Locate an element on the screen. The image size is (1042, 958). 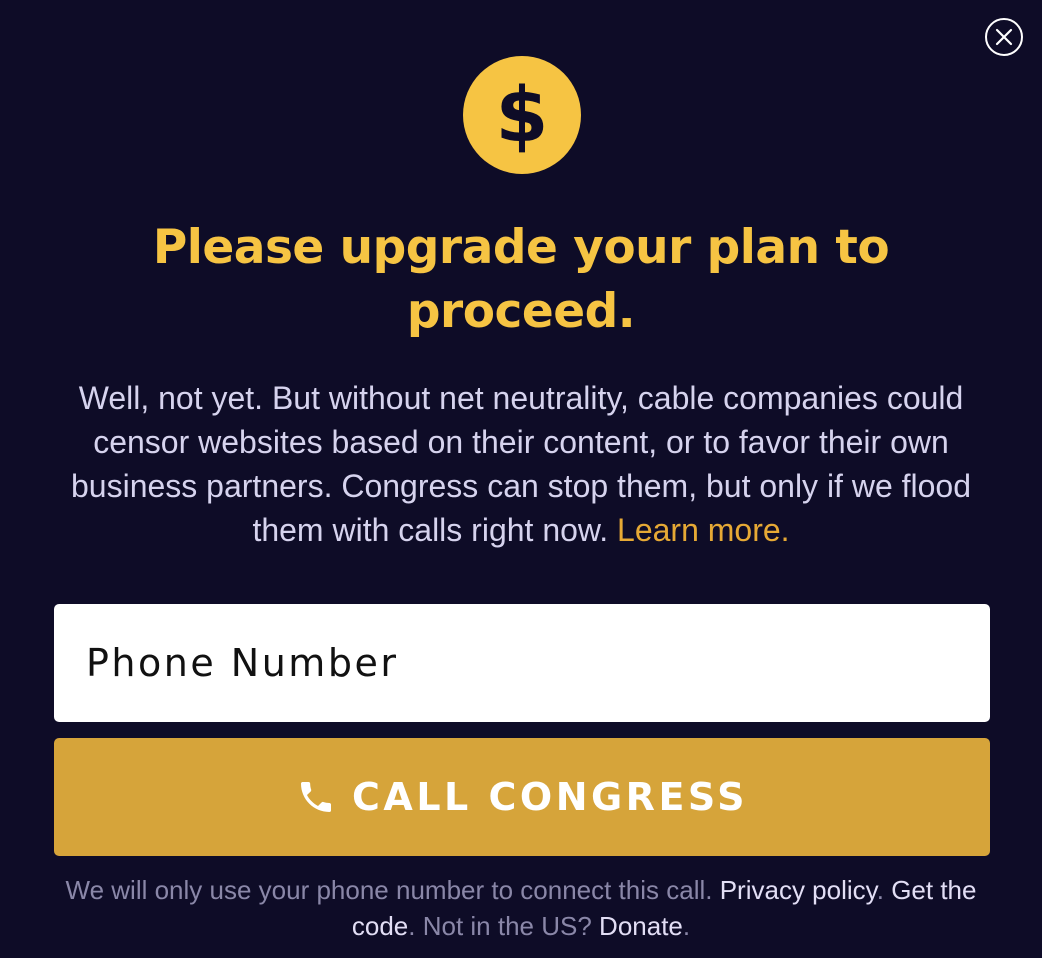
dollar-symbol: $ is located at coordinates (522, 114).